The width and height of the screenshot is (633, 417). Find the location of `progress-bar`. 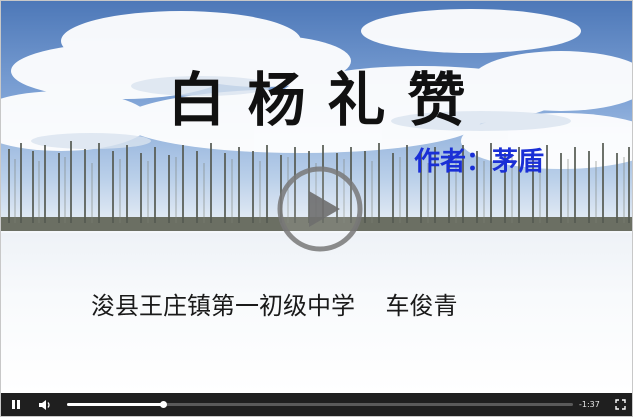

progress-bar is located at coordinates (320, 404).